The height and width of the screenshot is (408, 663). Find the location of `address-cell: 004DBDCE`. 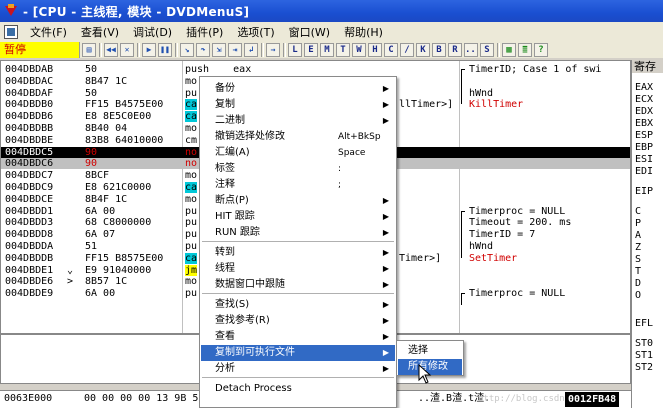

address-cell: 004DBDCE is located at coordinates (29, 199).